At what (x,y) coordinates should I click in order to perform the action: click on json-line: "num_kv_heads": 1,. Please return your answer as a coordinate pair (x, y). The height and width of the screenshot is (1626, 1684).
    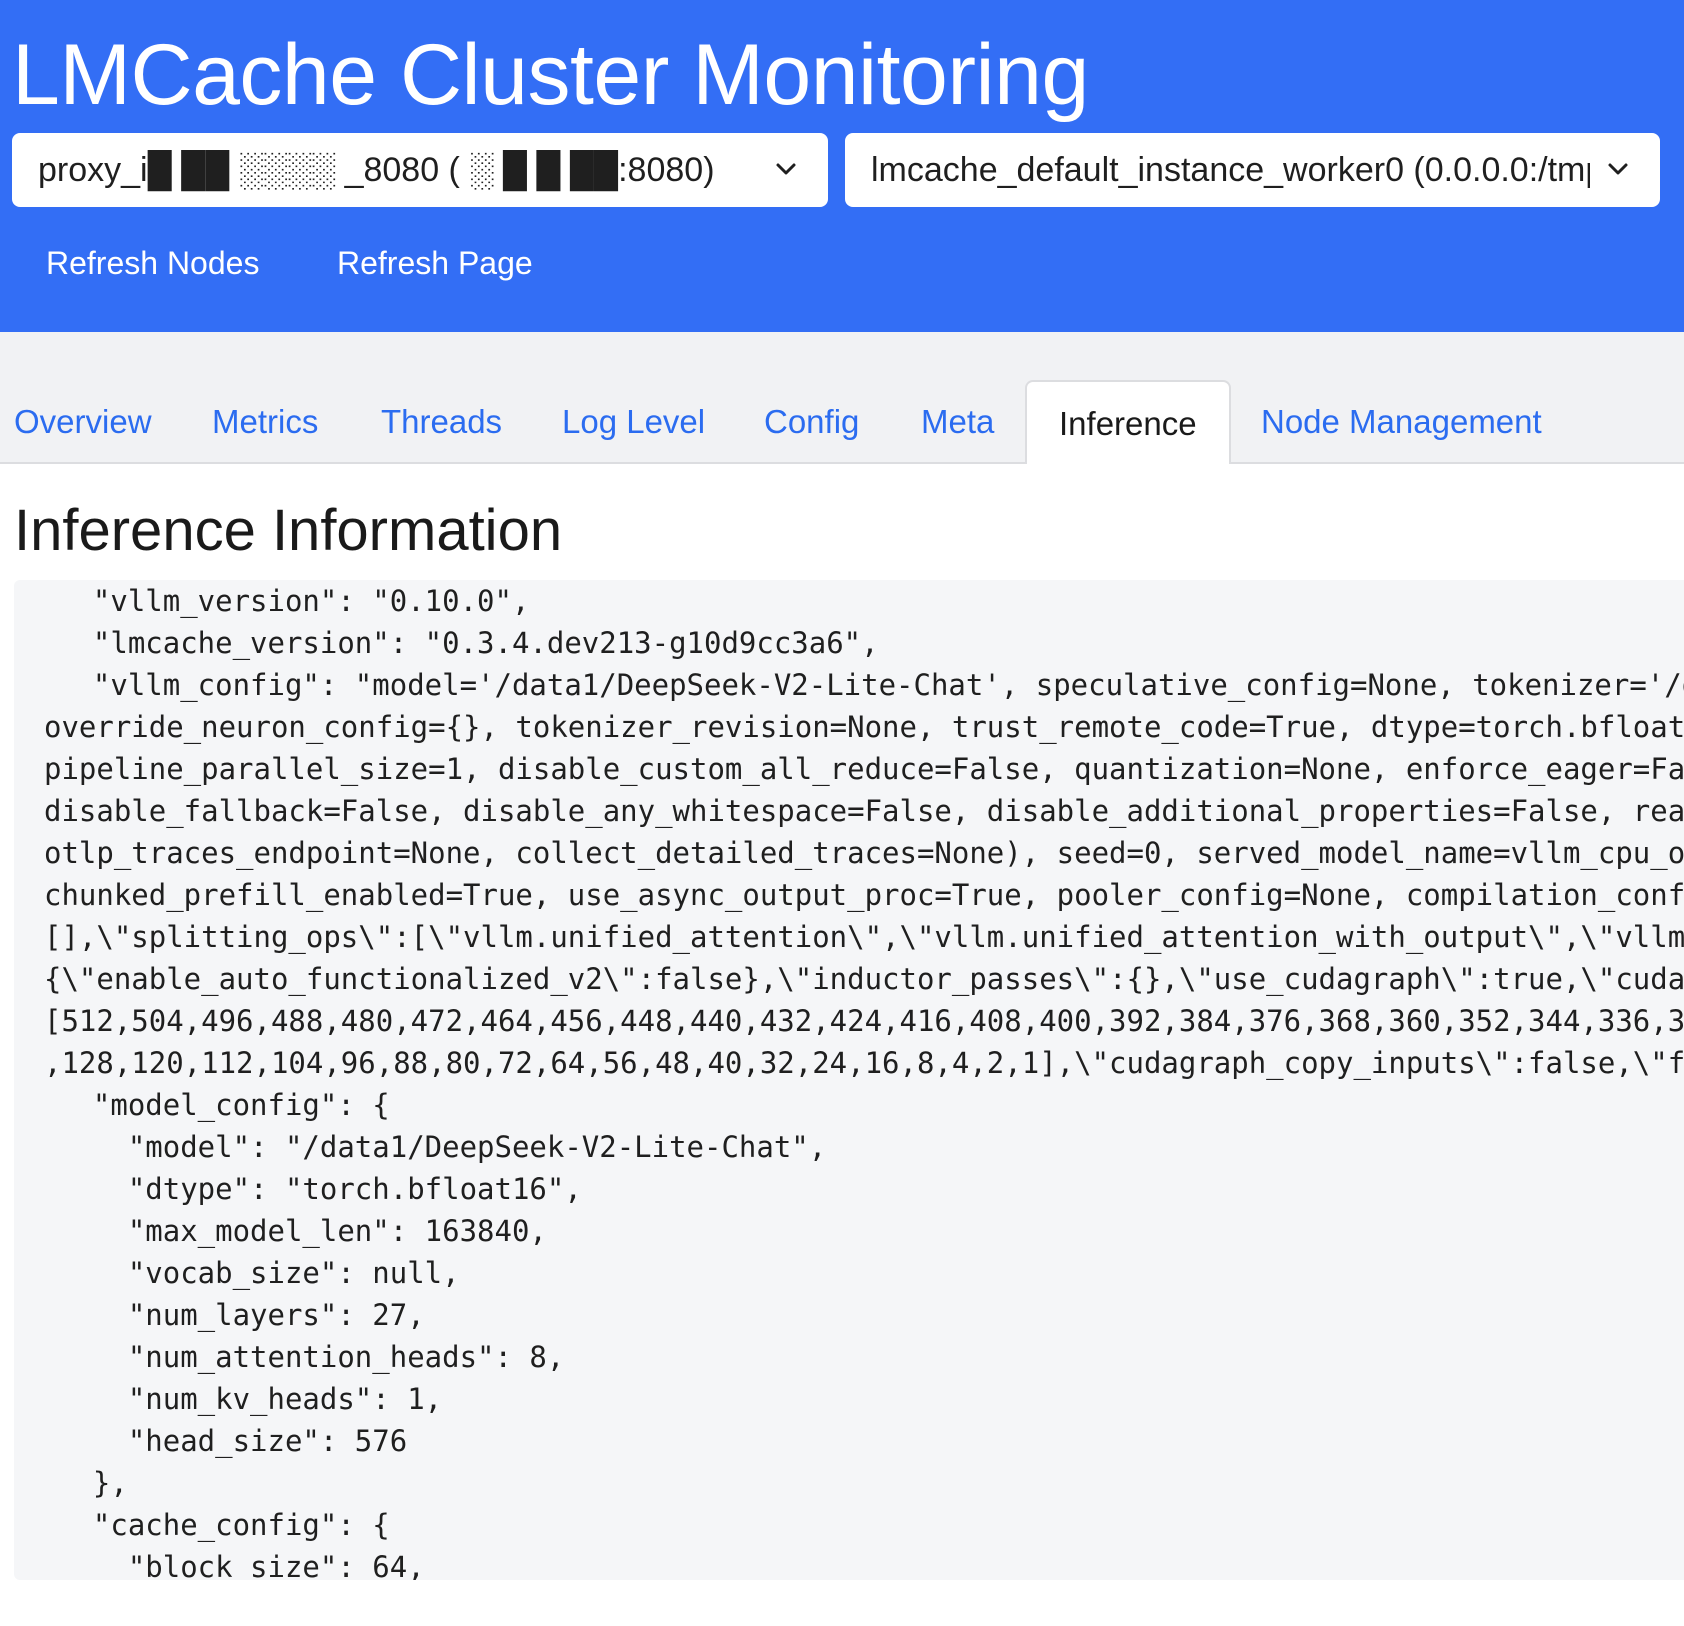
    Looking at the image, I should click on (250, 1399).